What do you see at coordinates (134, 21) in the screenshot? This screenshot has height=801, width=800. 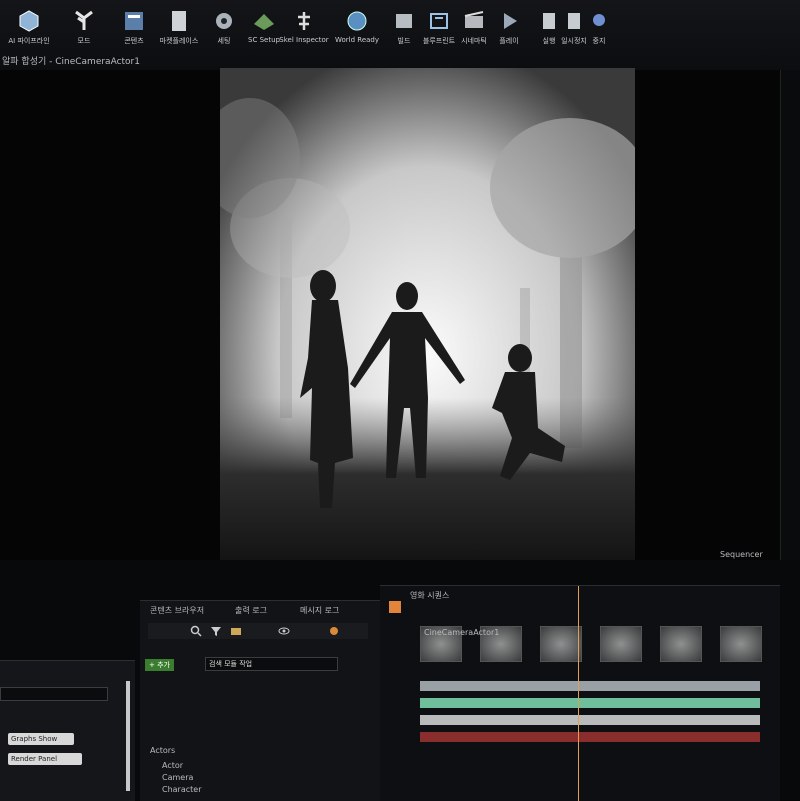 I see `content-icon` at bounding box center [134, 21].